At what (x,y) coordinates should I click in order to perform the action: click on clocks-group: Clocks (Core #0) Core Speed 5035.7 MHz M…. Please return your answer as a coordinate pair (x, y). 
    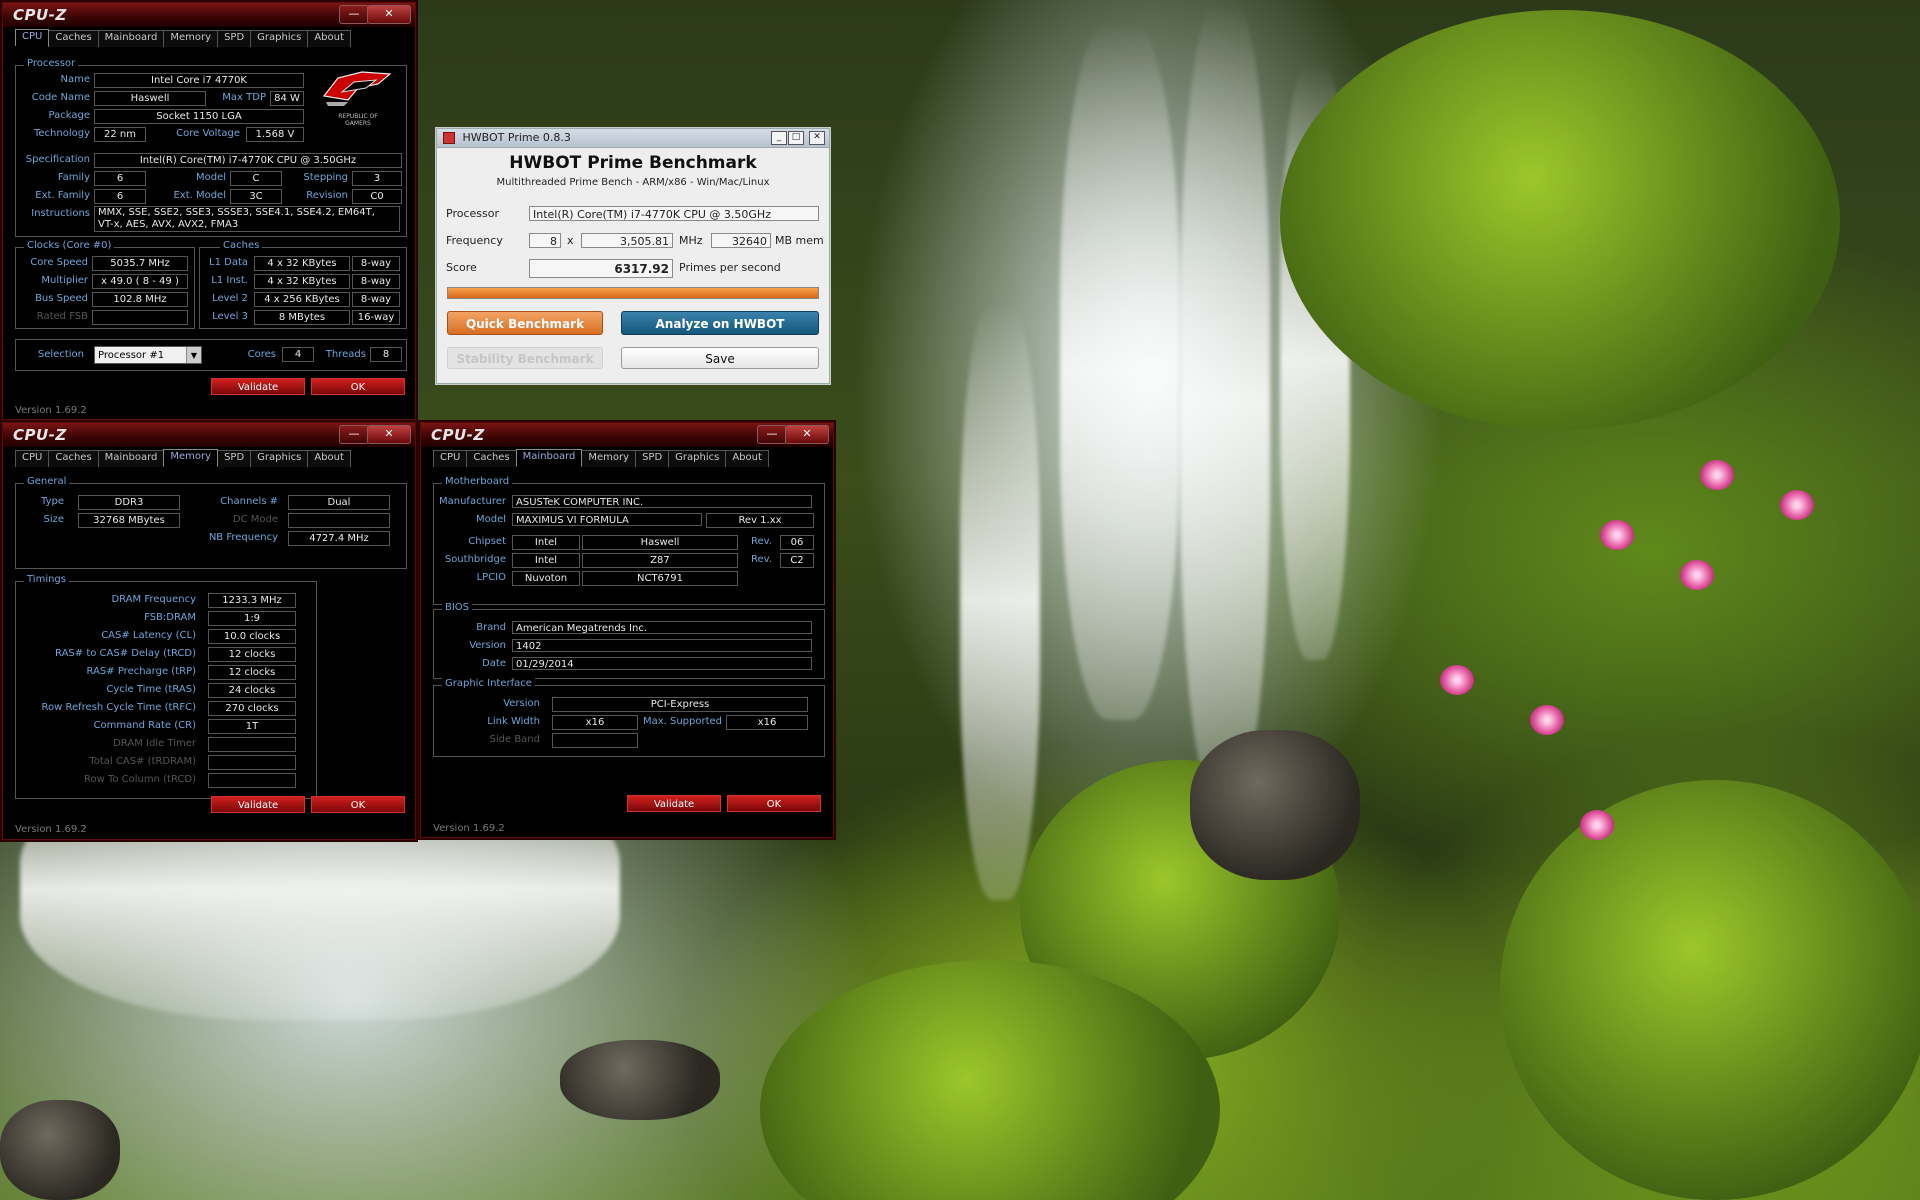
    Looking at the image, I should click on (105, 284).